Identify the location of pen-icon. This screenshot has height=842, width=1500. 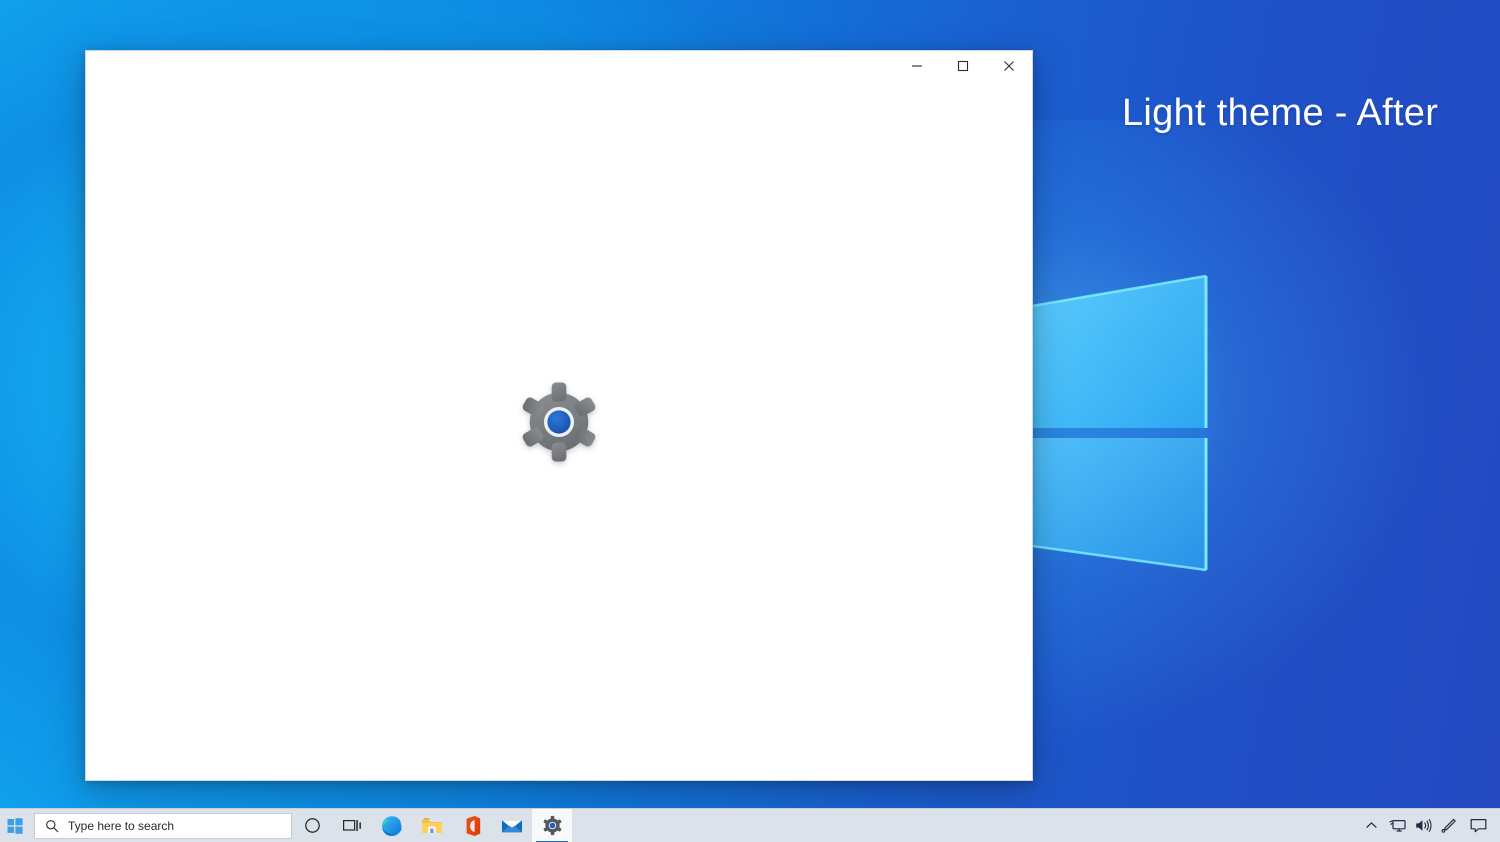
(1448, 825).